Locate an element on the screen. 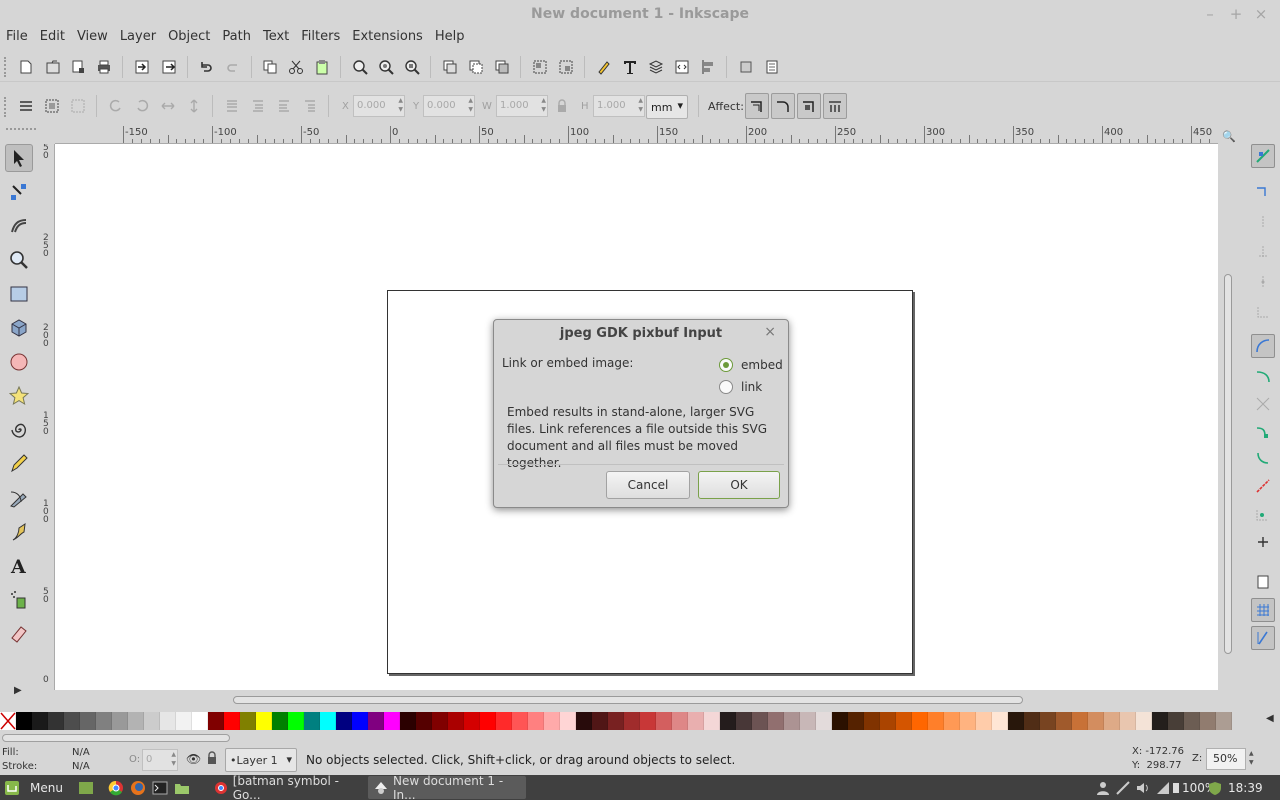 Image resolution: width=1280 pixels, height=800 pixels. height-field: 1.000 ▲ ▼ is located at coordinates (619, 106).